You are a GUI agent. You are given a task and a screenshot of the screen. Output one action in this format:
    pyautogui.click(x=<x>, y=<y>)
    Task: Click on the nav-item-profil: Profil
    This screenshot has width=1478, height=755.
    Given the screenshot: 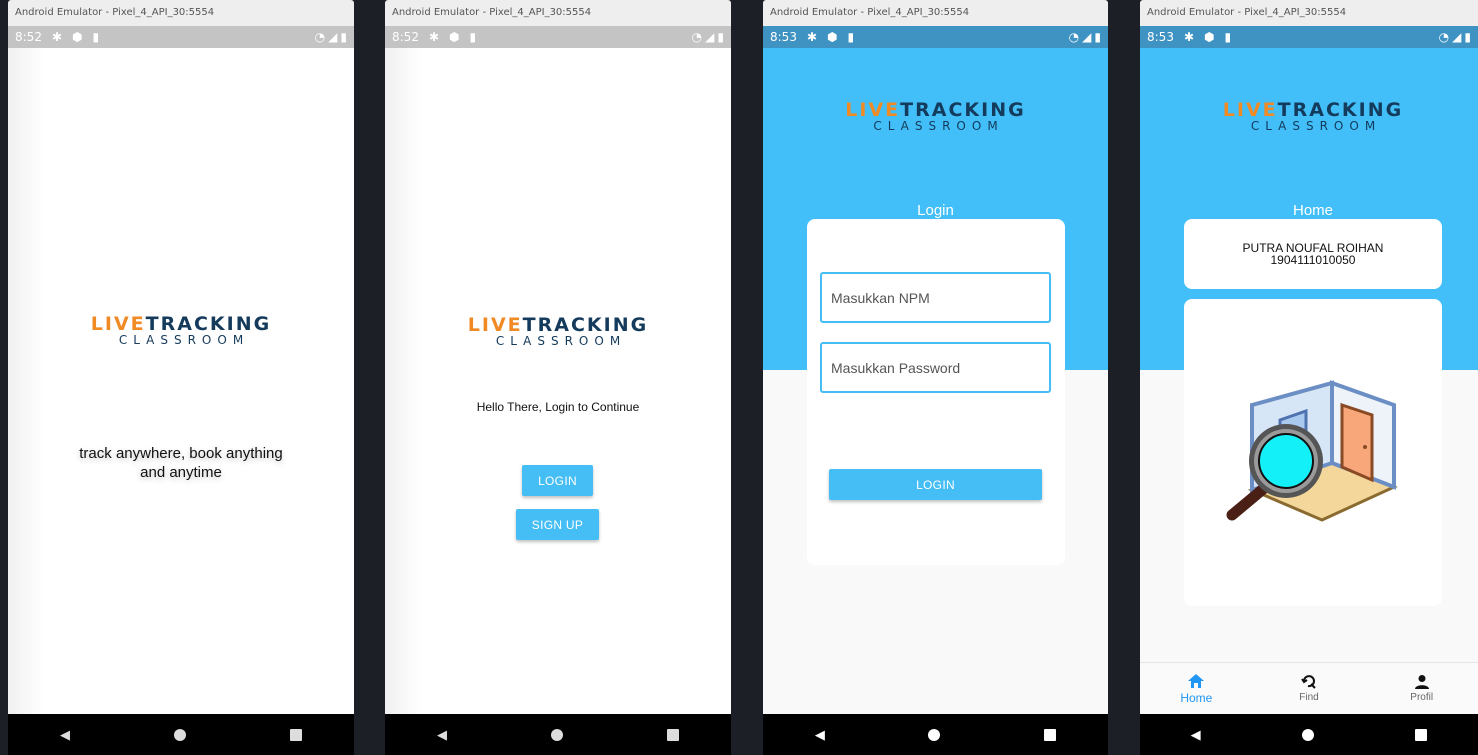 What is the action you would take?
    pyautogui.click(x=1421, y=688)
    